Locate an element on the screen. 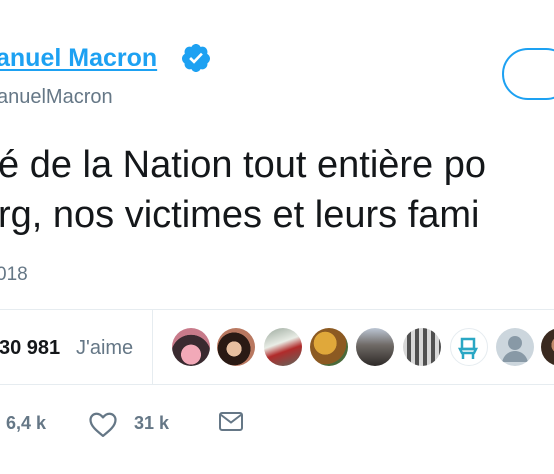 The height and width of the screenshot is (474, 554). chair-icon is located at coordinates (468, 348).